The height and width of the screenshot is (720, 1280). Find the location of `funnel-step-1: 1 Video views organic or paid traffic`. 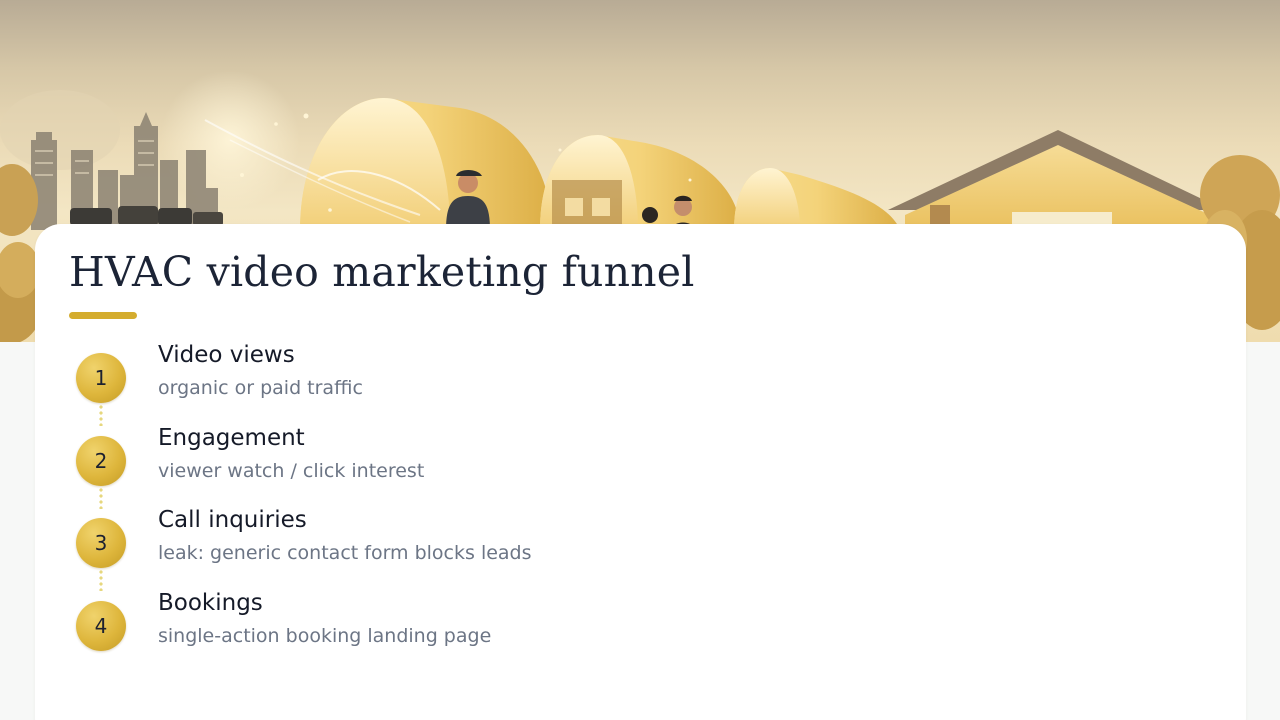

funnel-step-1: 1 Video views organic or paid traffic is located at coordinates (385, 382).